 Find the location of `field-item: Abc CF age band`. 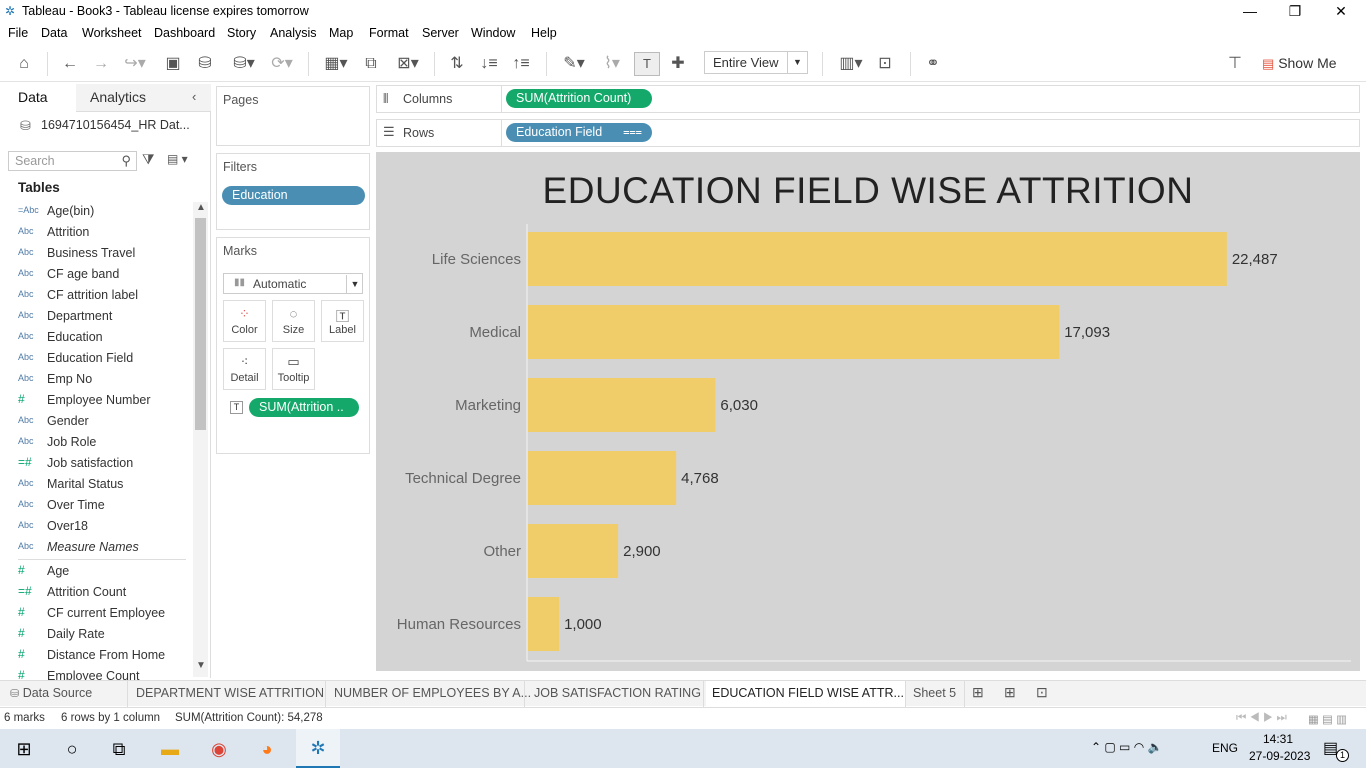

field-item: Abc CF age band is located at coordinates (95, 275).